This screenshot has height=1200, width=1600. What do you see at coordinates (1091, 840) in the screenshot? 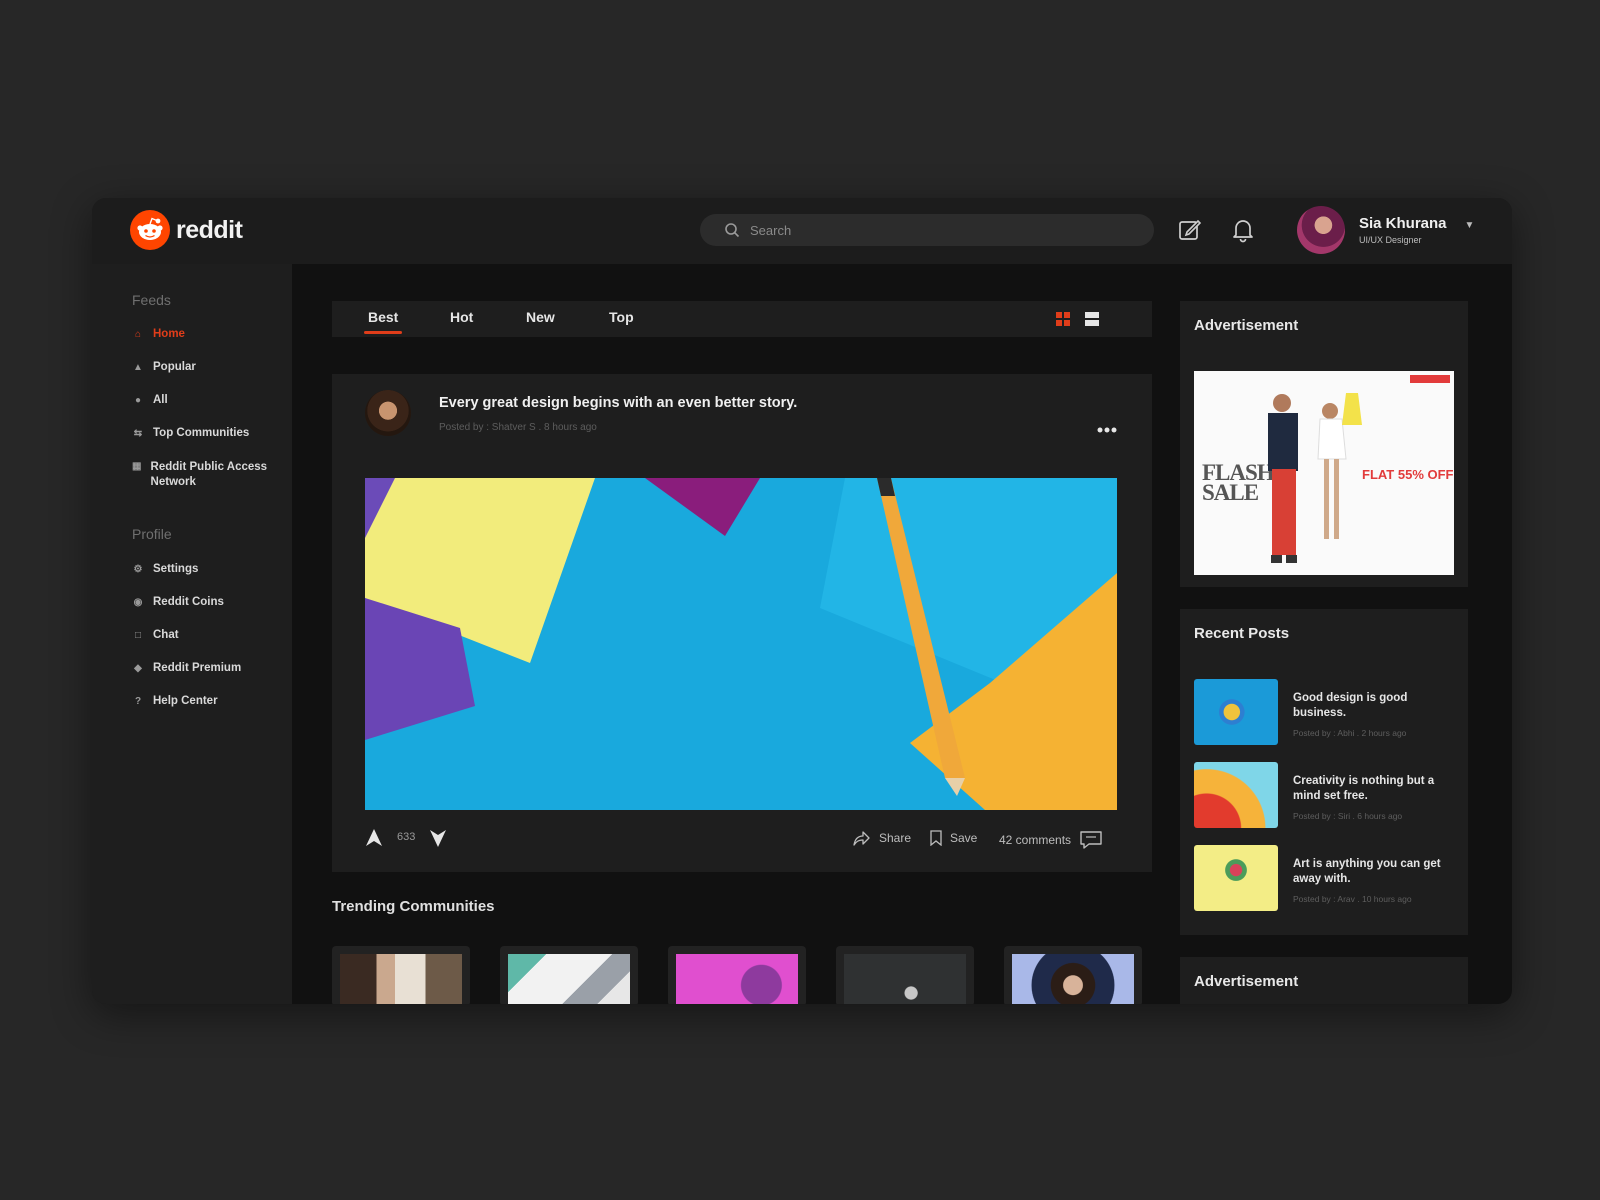
I see `comment-icon` at bounding box center [1091, 840].